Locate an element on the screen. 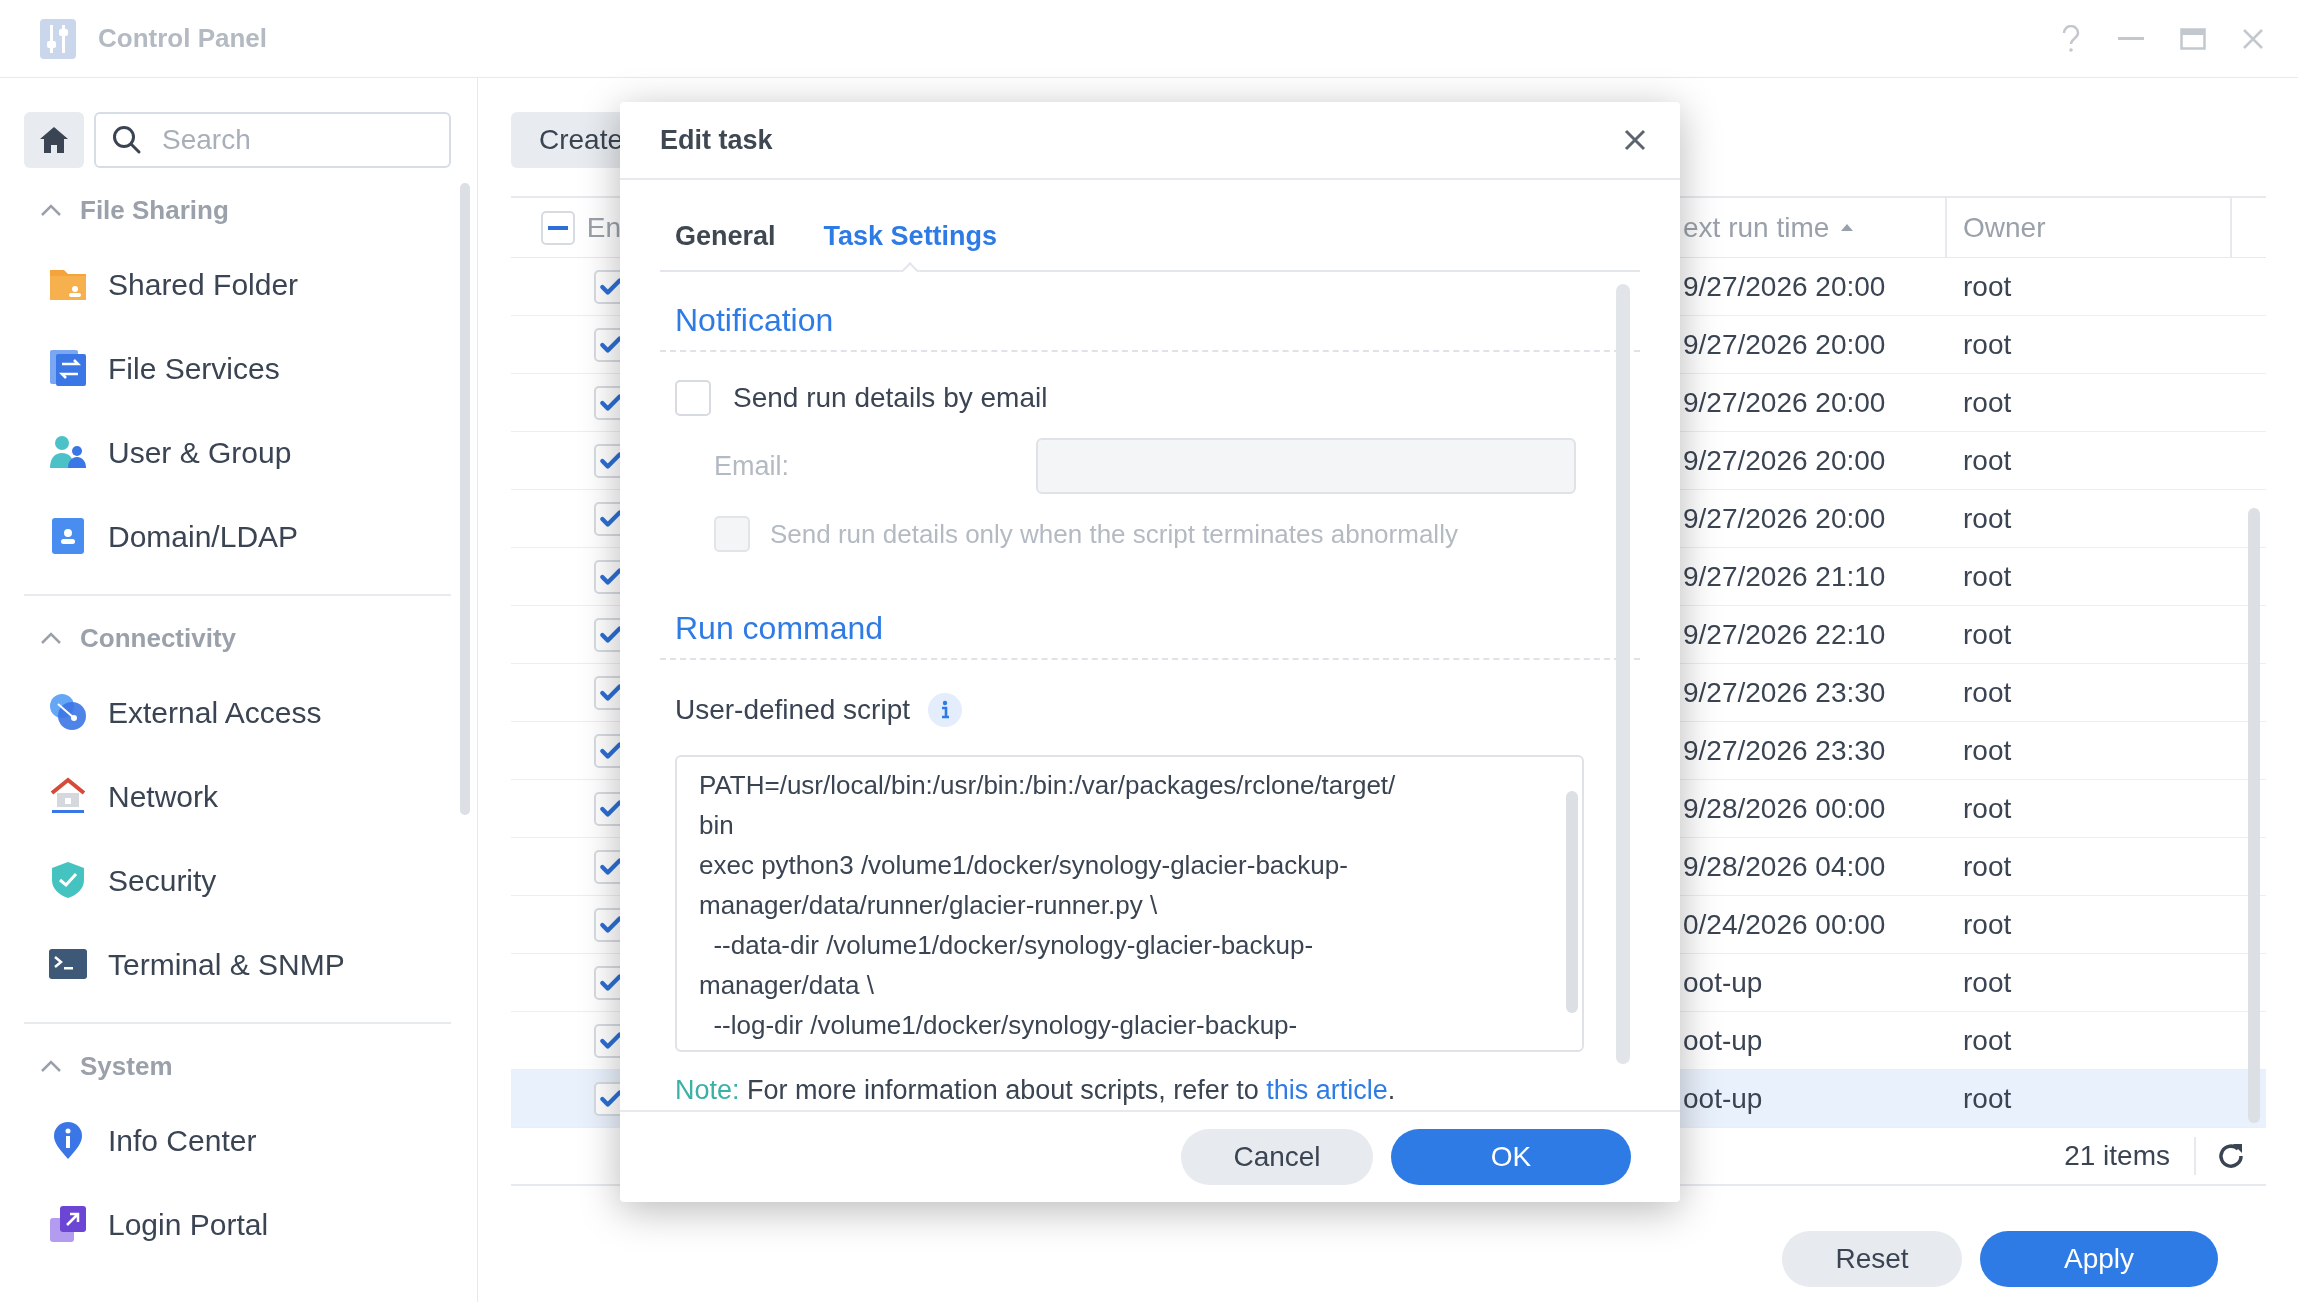 The width and height of the screenshot is (2298, 1302). tab: General is located at coordinates (725, 236).